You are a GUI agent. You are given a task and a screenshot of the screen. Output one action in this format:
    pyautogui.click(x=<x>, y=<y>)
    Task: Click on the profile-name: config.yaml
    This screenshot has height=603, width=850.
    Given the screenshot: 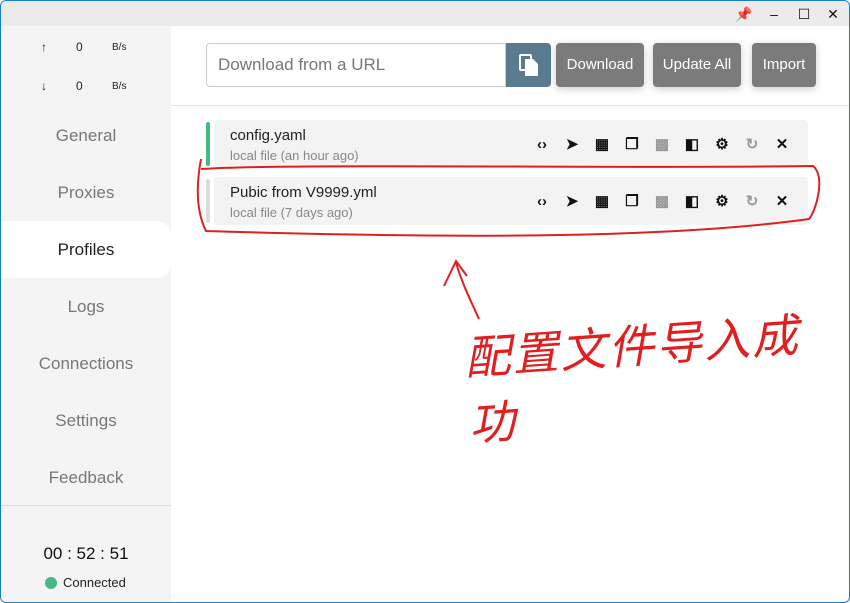 What is the action you would take?
    pyautogui.click(x=268, y=135)
    